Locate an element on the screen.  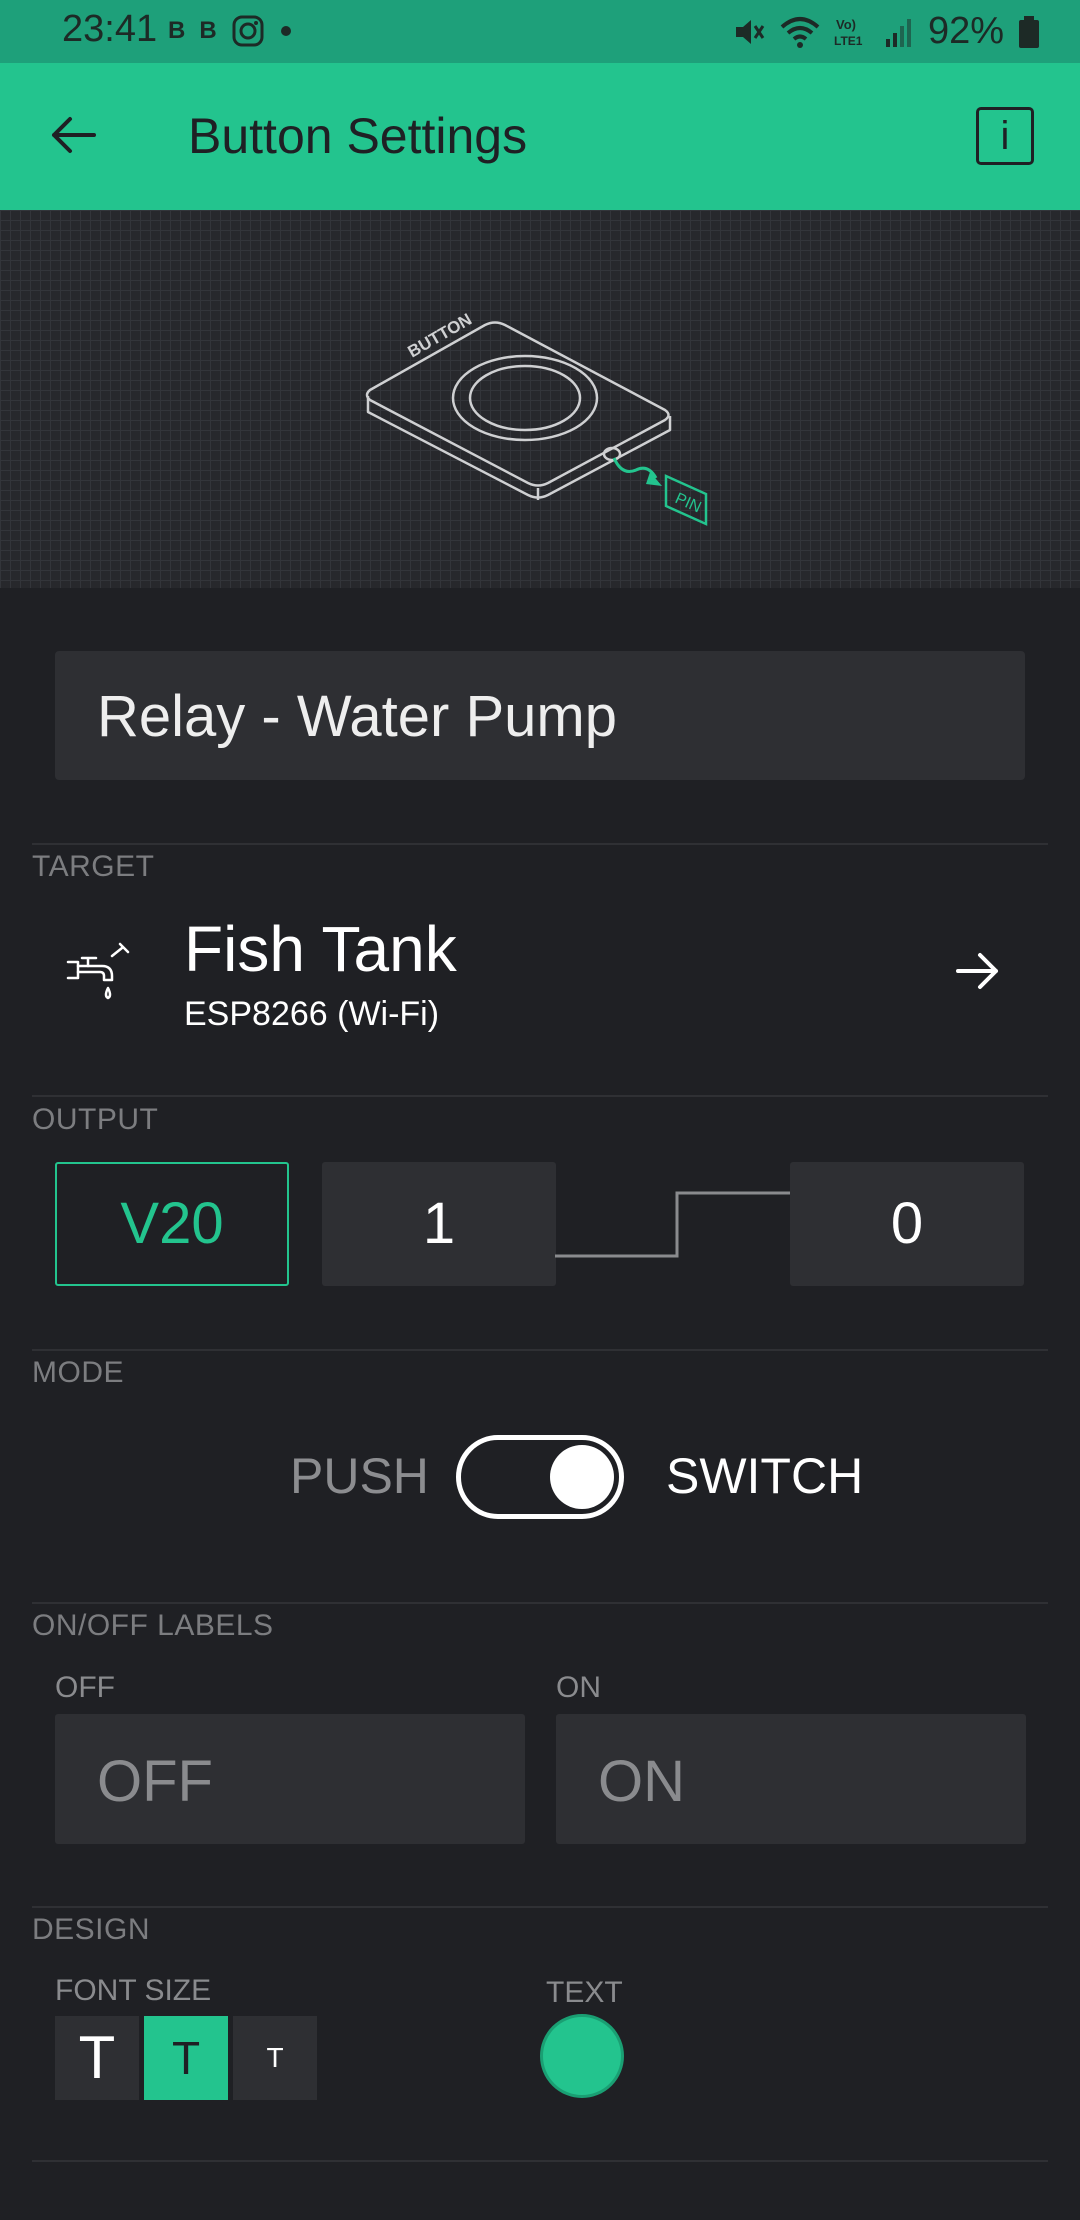
mode-push-label: PUSH is located at coordinates (359, 1476).